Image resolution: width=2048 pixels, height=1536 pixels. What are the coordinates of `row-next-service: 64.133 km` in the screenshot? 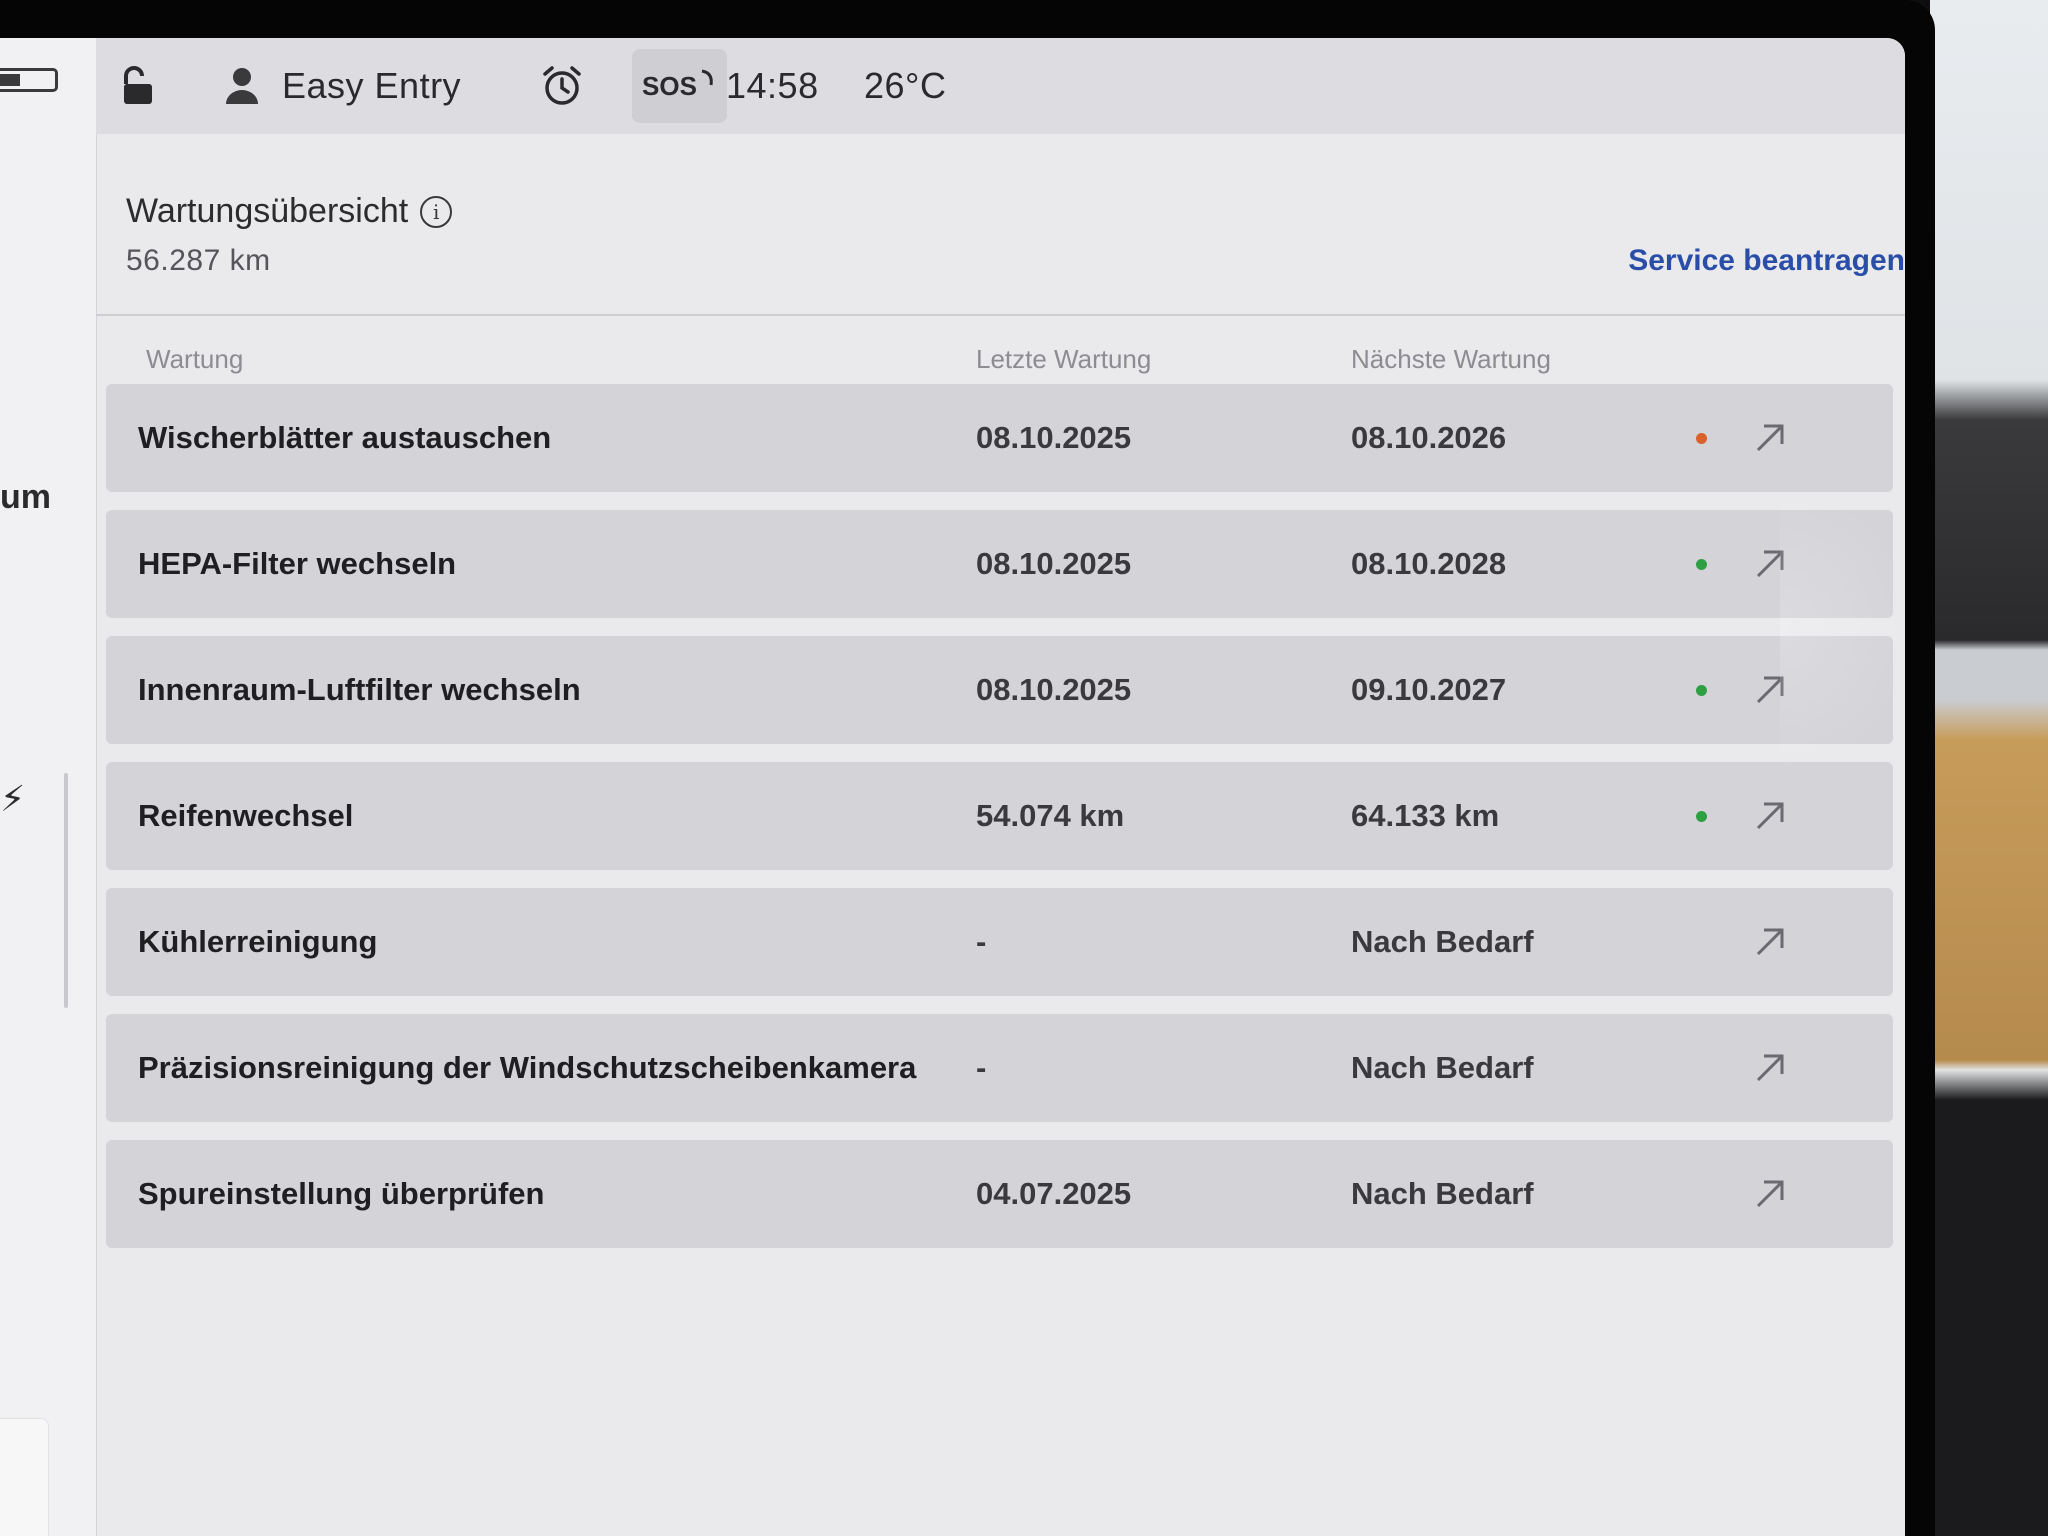 It's located at (1425, 815).